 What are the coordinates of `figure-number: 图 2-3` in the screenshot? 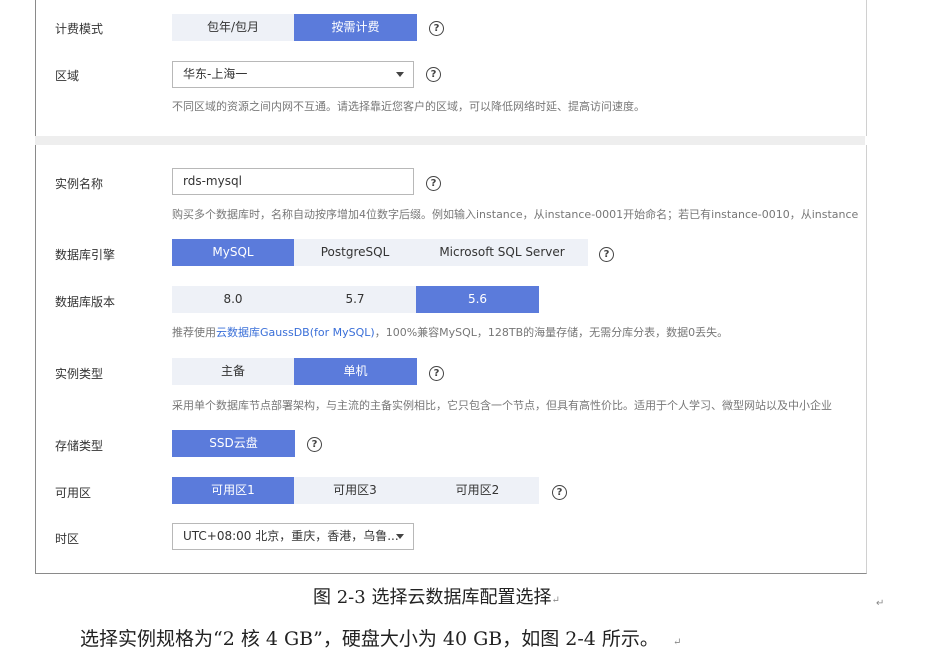 It's located at (339, 597).